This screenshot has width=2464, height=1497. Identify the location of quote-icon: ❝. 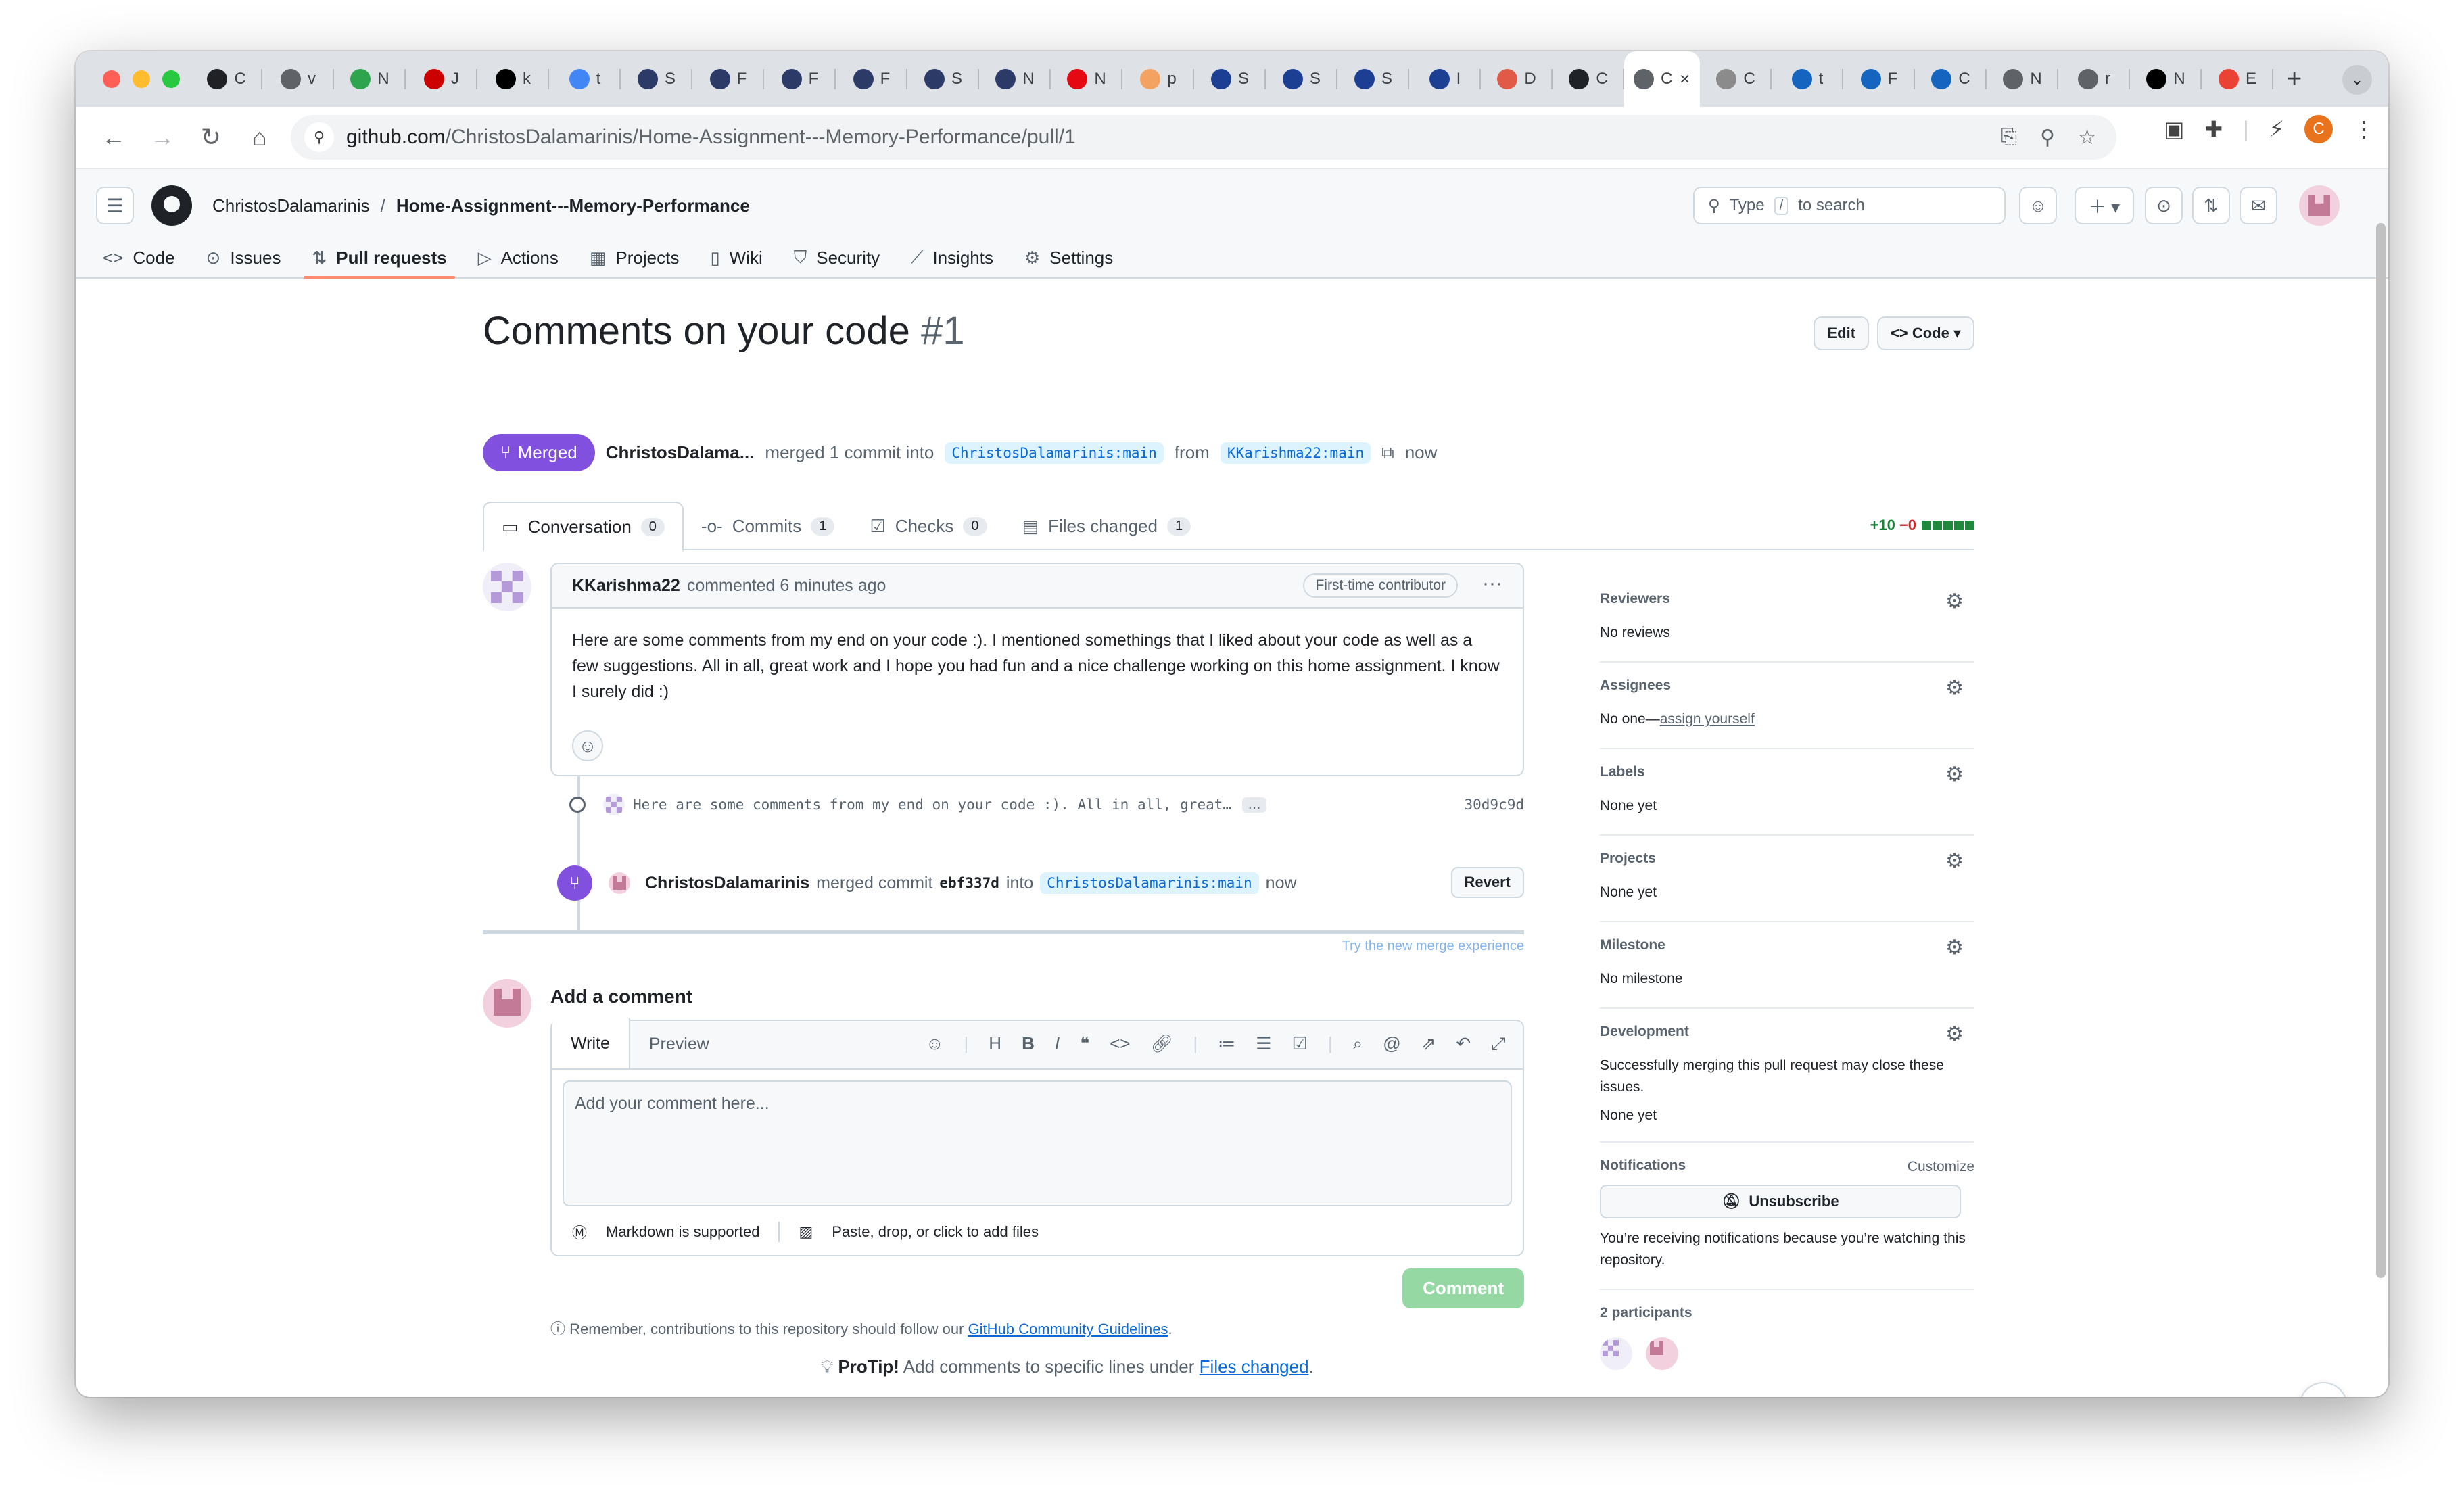
(1084, 1044).